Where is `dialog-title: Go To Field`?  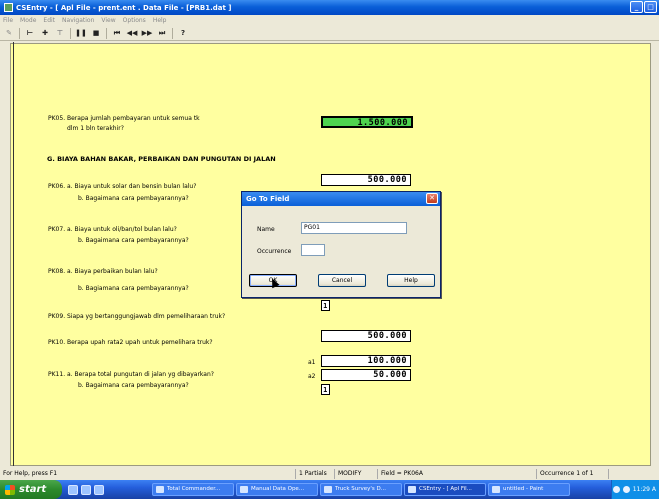 dialog-title: Go To Field is located at coordinates (268, 199).